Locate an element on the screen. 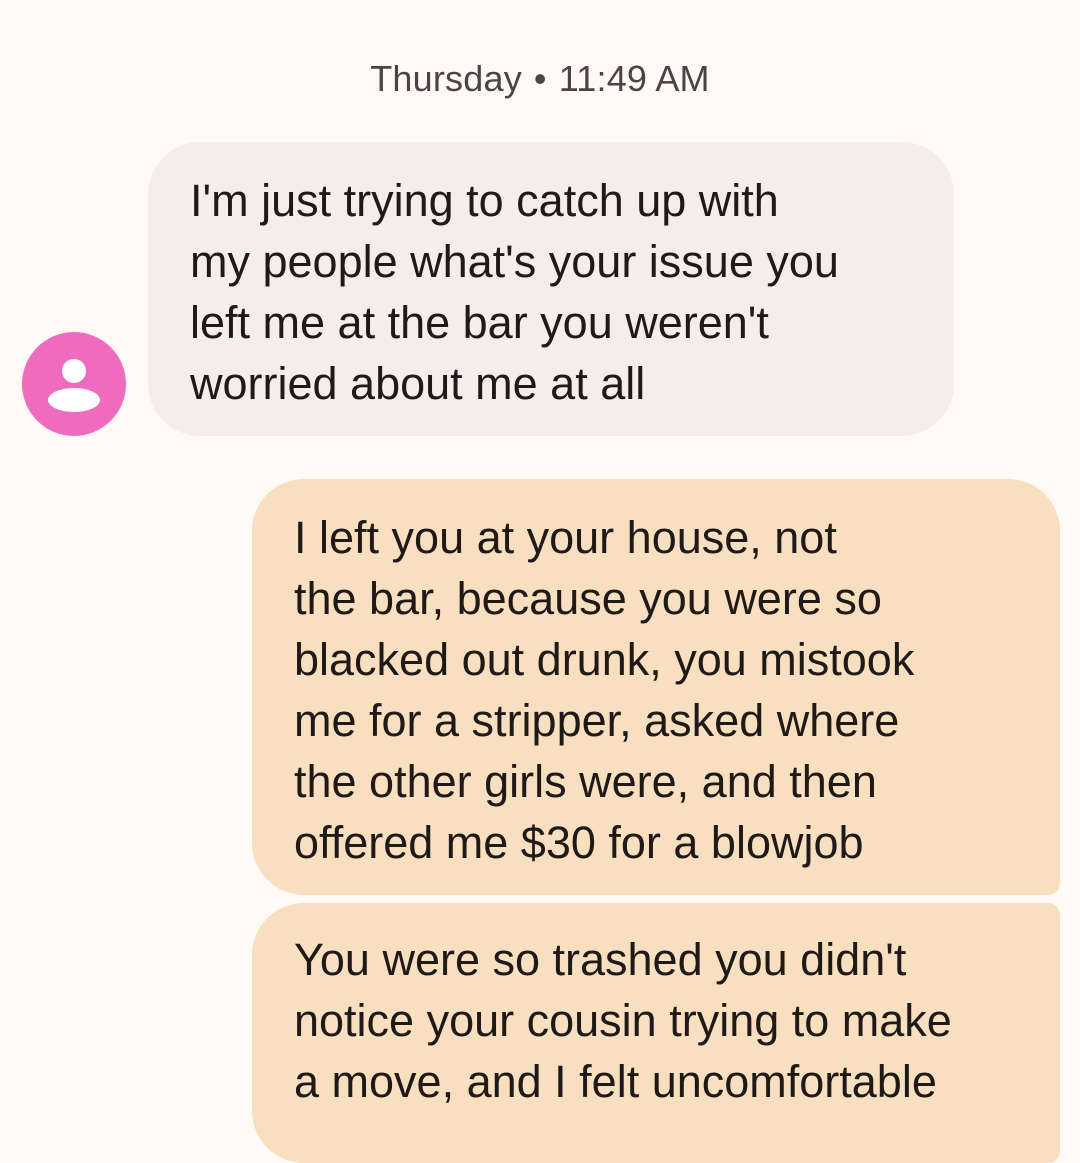 The height and width of the screenshot is (1163, 1080). message-line: notice your cousin trying to make is located at coordinates (623, 1020).